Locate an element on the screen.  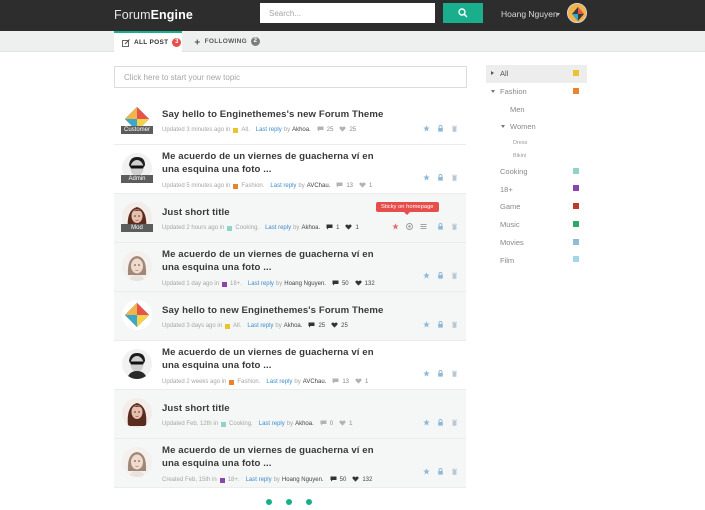
new-topic-input is located at coordinates (290, 77).